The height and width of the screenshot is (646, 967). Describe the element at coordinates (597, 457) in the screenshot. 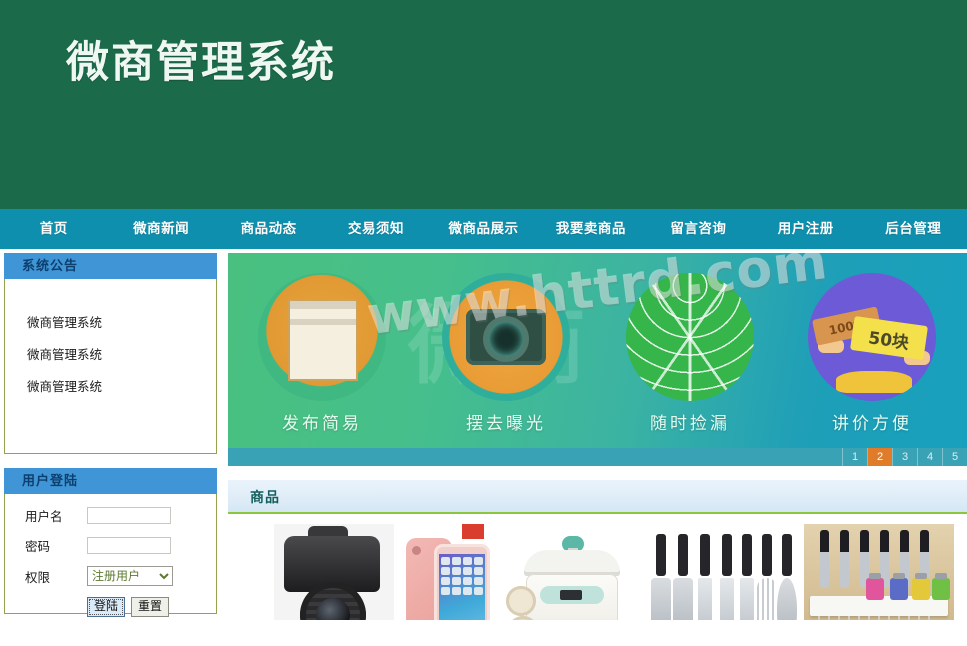

I see `slider-pagination: 1 2 3 4 5` at that location.